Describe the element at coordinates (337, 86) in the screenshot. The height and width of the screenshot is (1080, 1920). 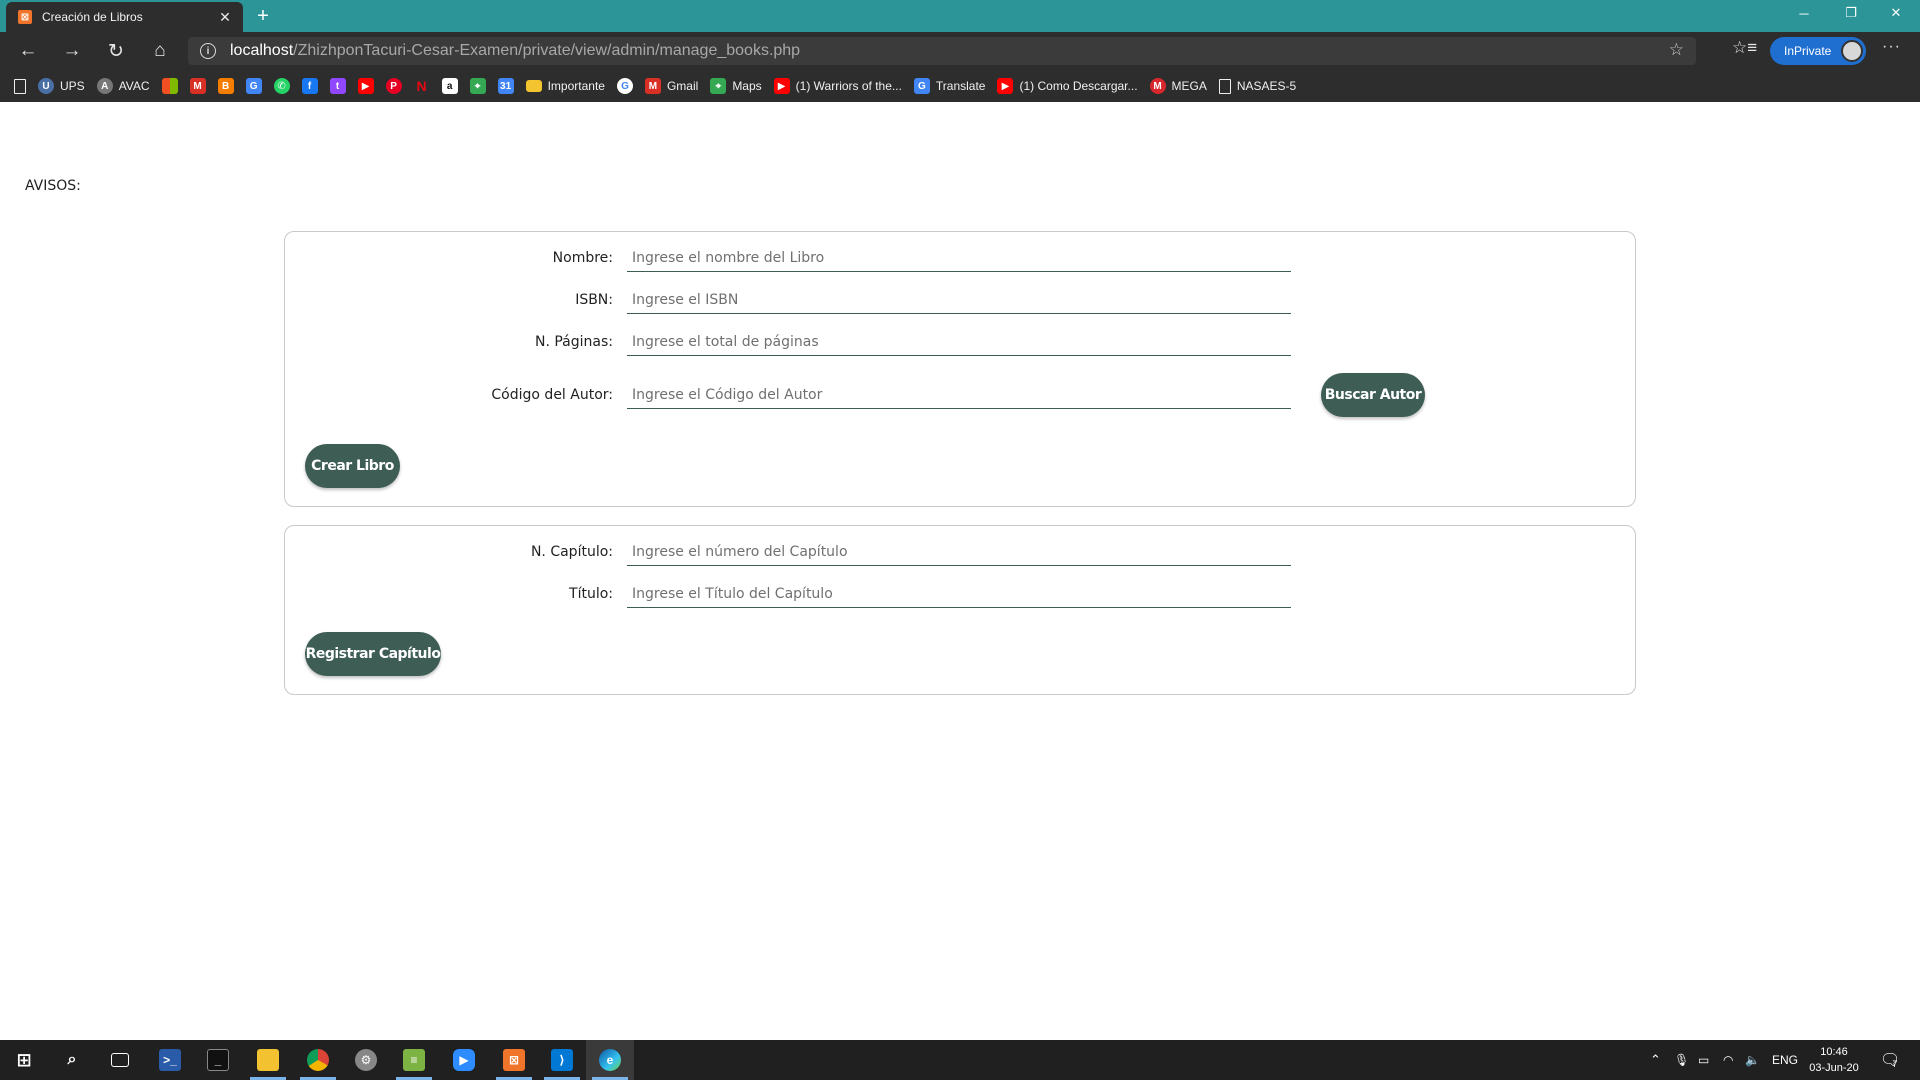
I see `bookmark-item: t` at that location.